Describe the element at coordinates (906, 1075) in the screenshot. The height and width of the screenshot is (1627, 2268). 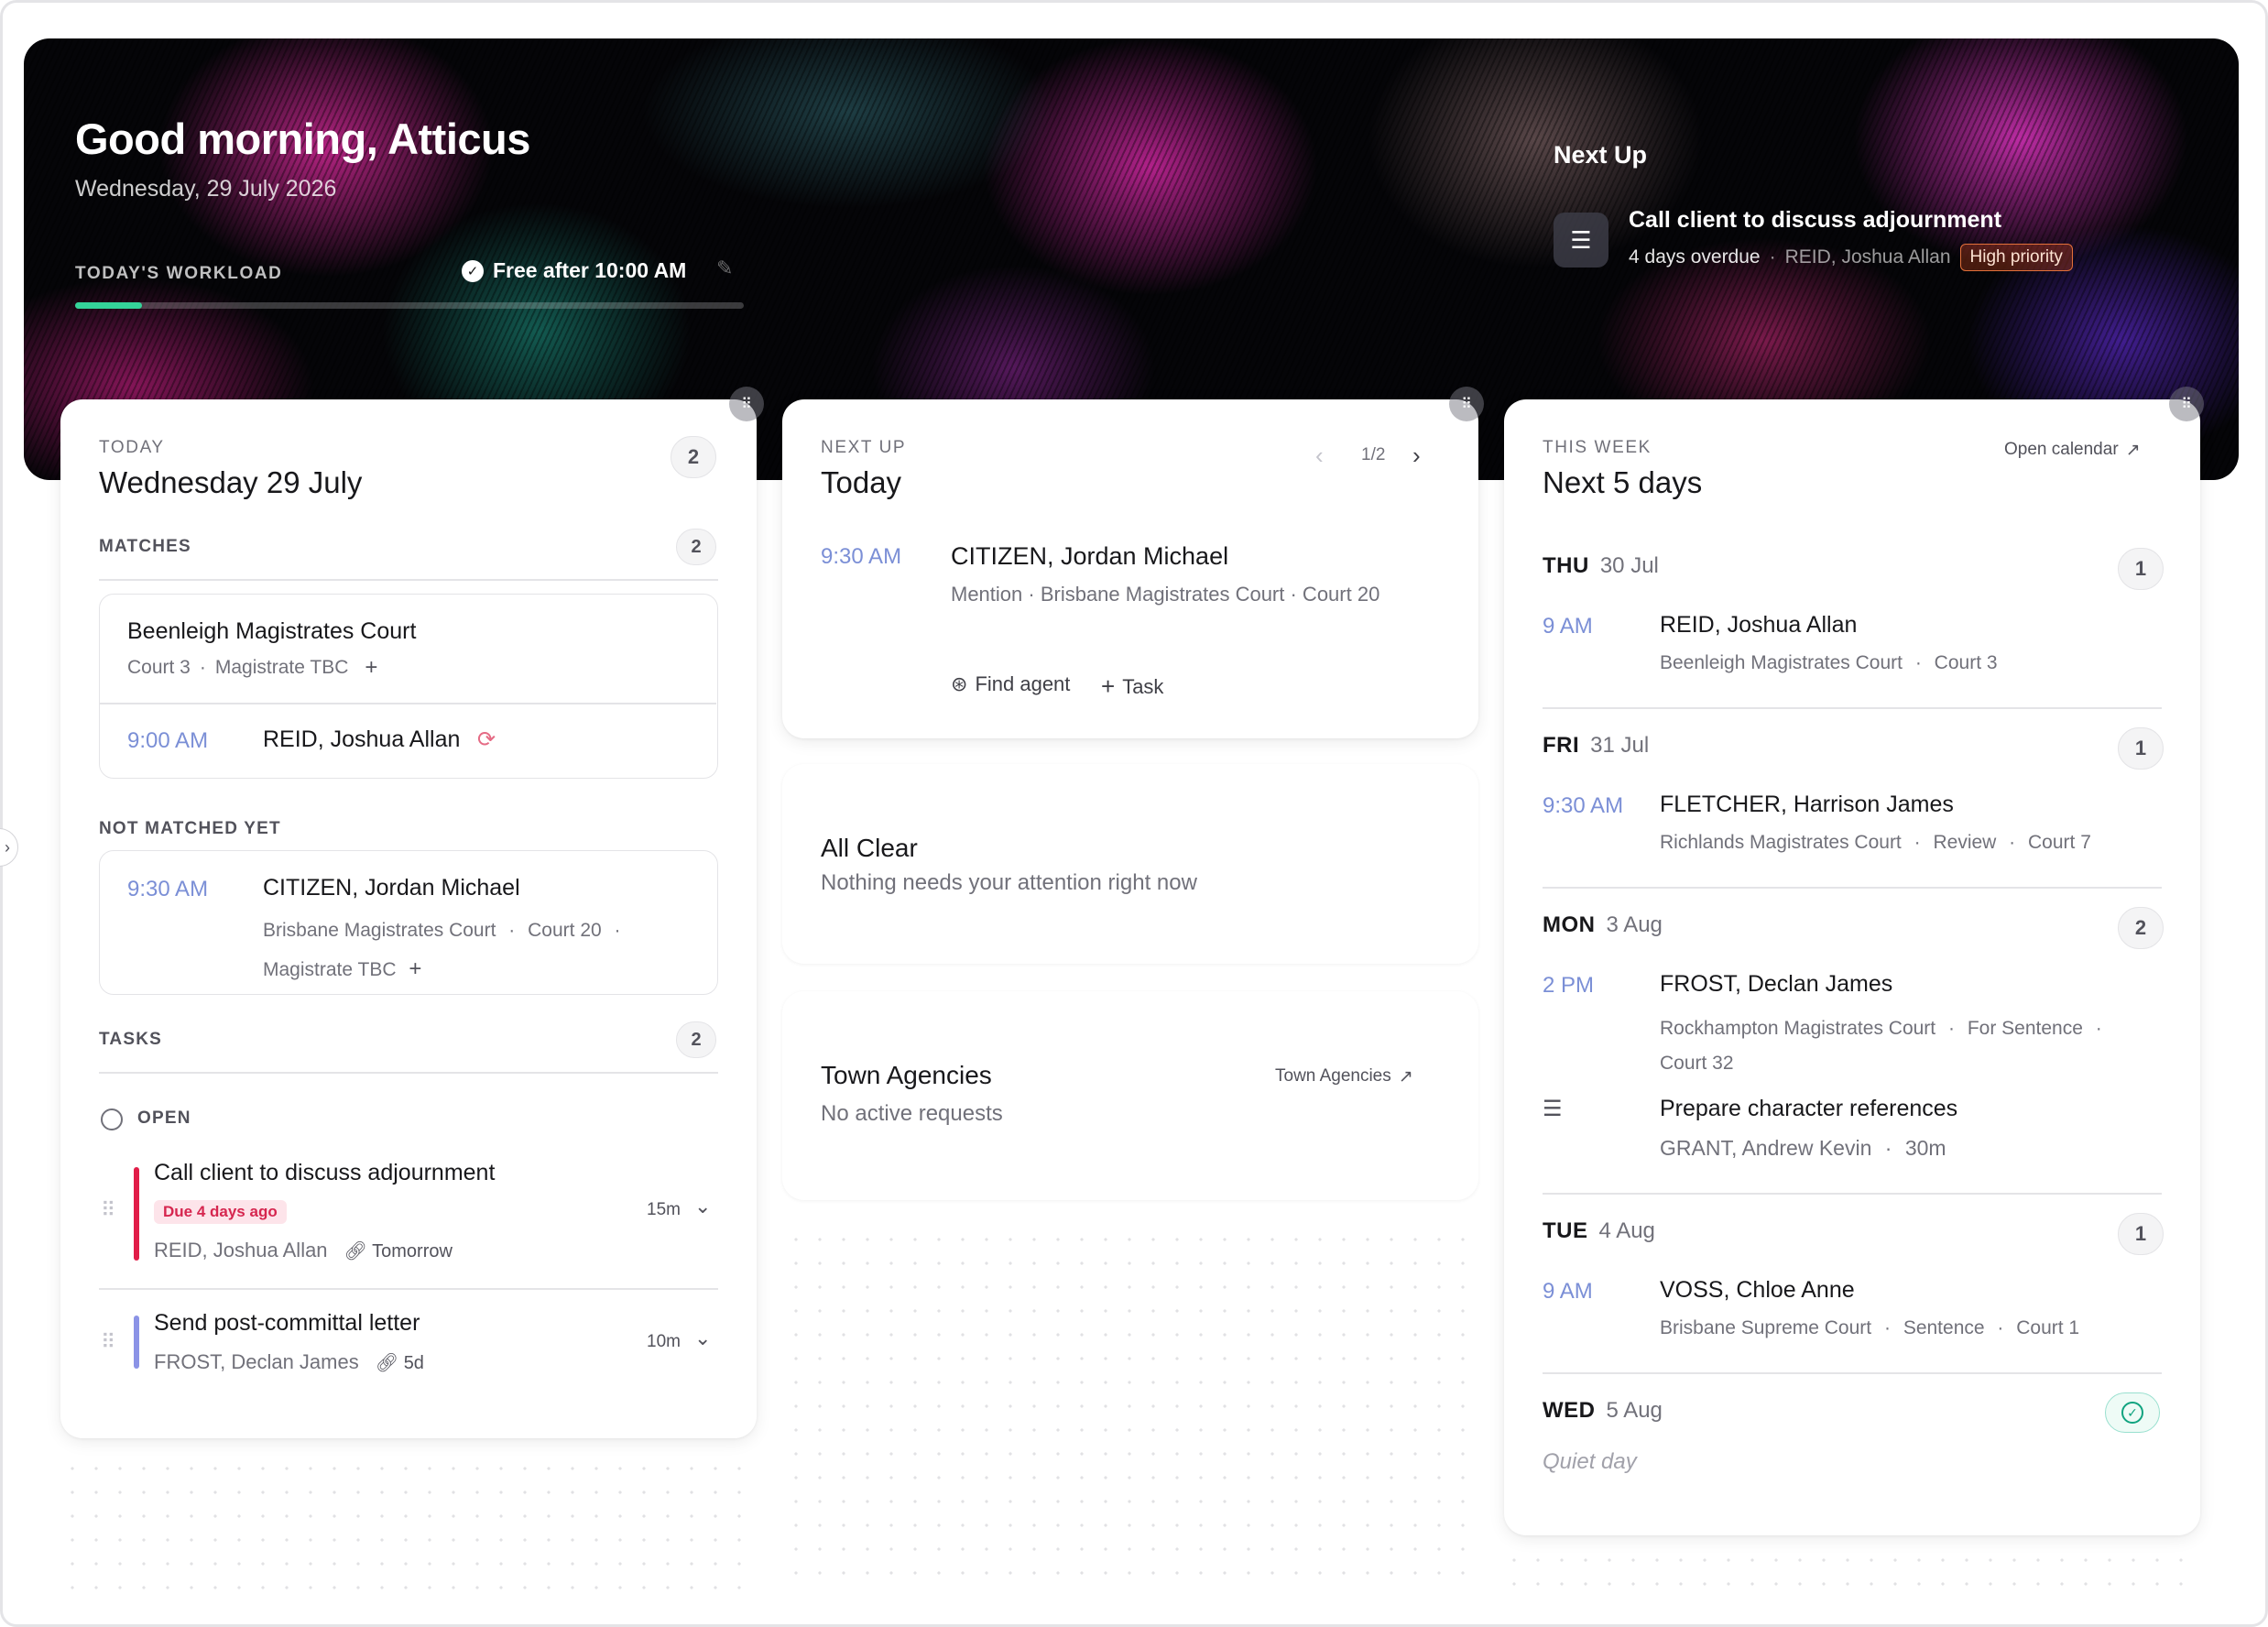
I see `agencies-title: Town Agencies` at that location.